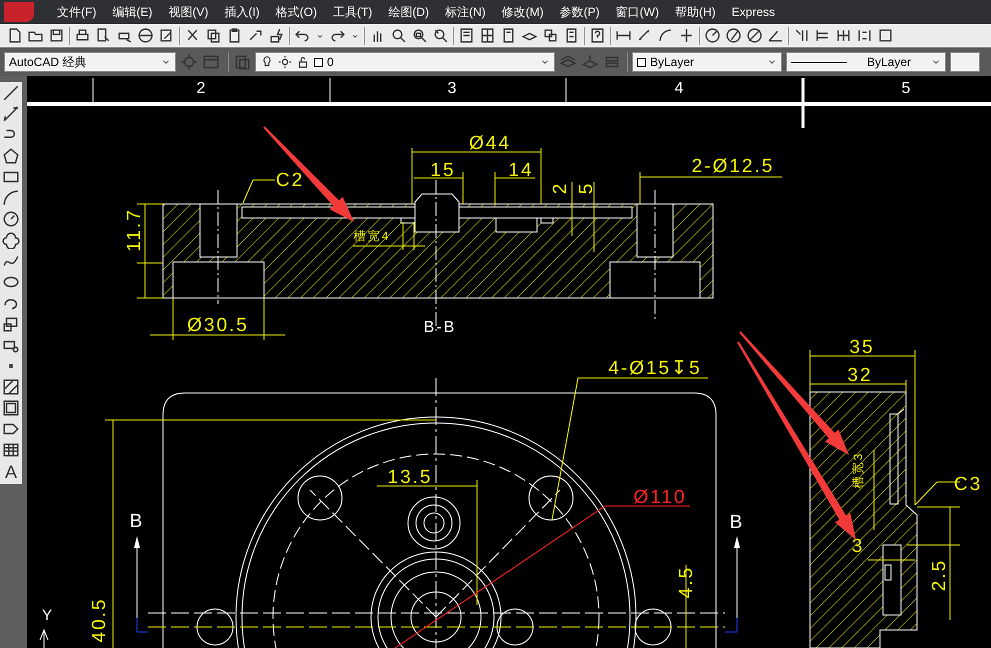  What do you see at coordinates (103, 35) in the screenshot?
I see `page-magnifier-icon` at bounding box center [103, 35].